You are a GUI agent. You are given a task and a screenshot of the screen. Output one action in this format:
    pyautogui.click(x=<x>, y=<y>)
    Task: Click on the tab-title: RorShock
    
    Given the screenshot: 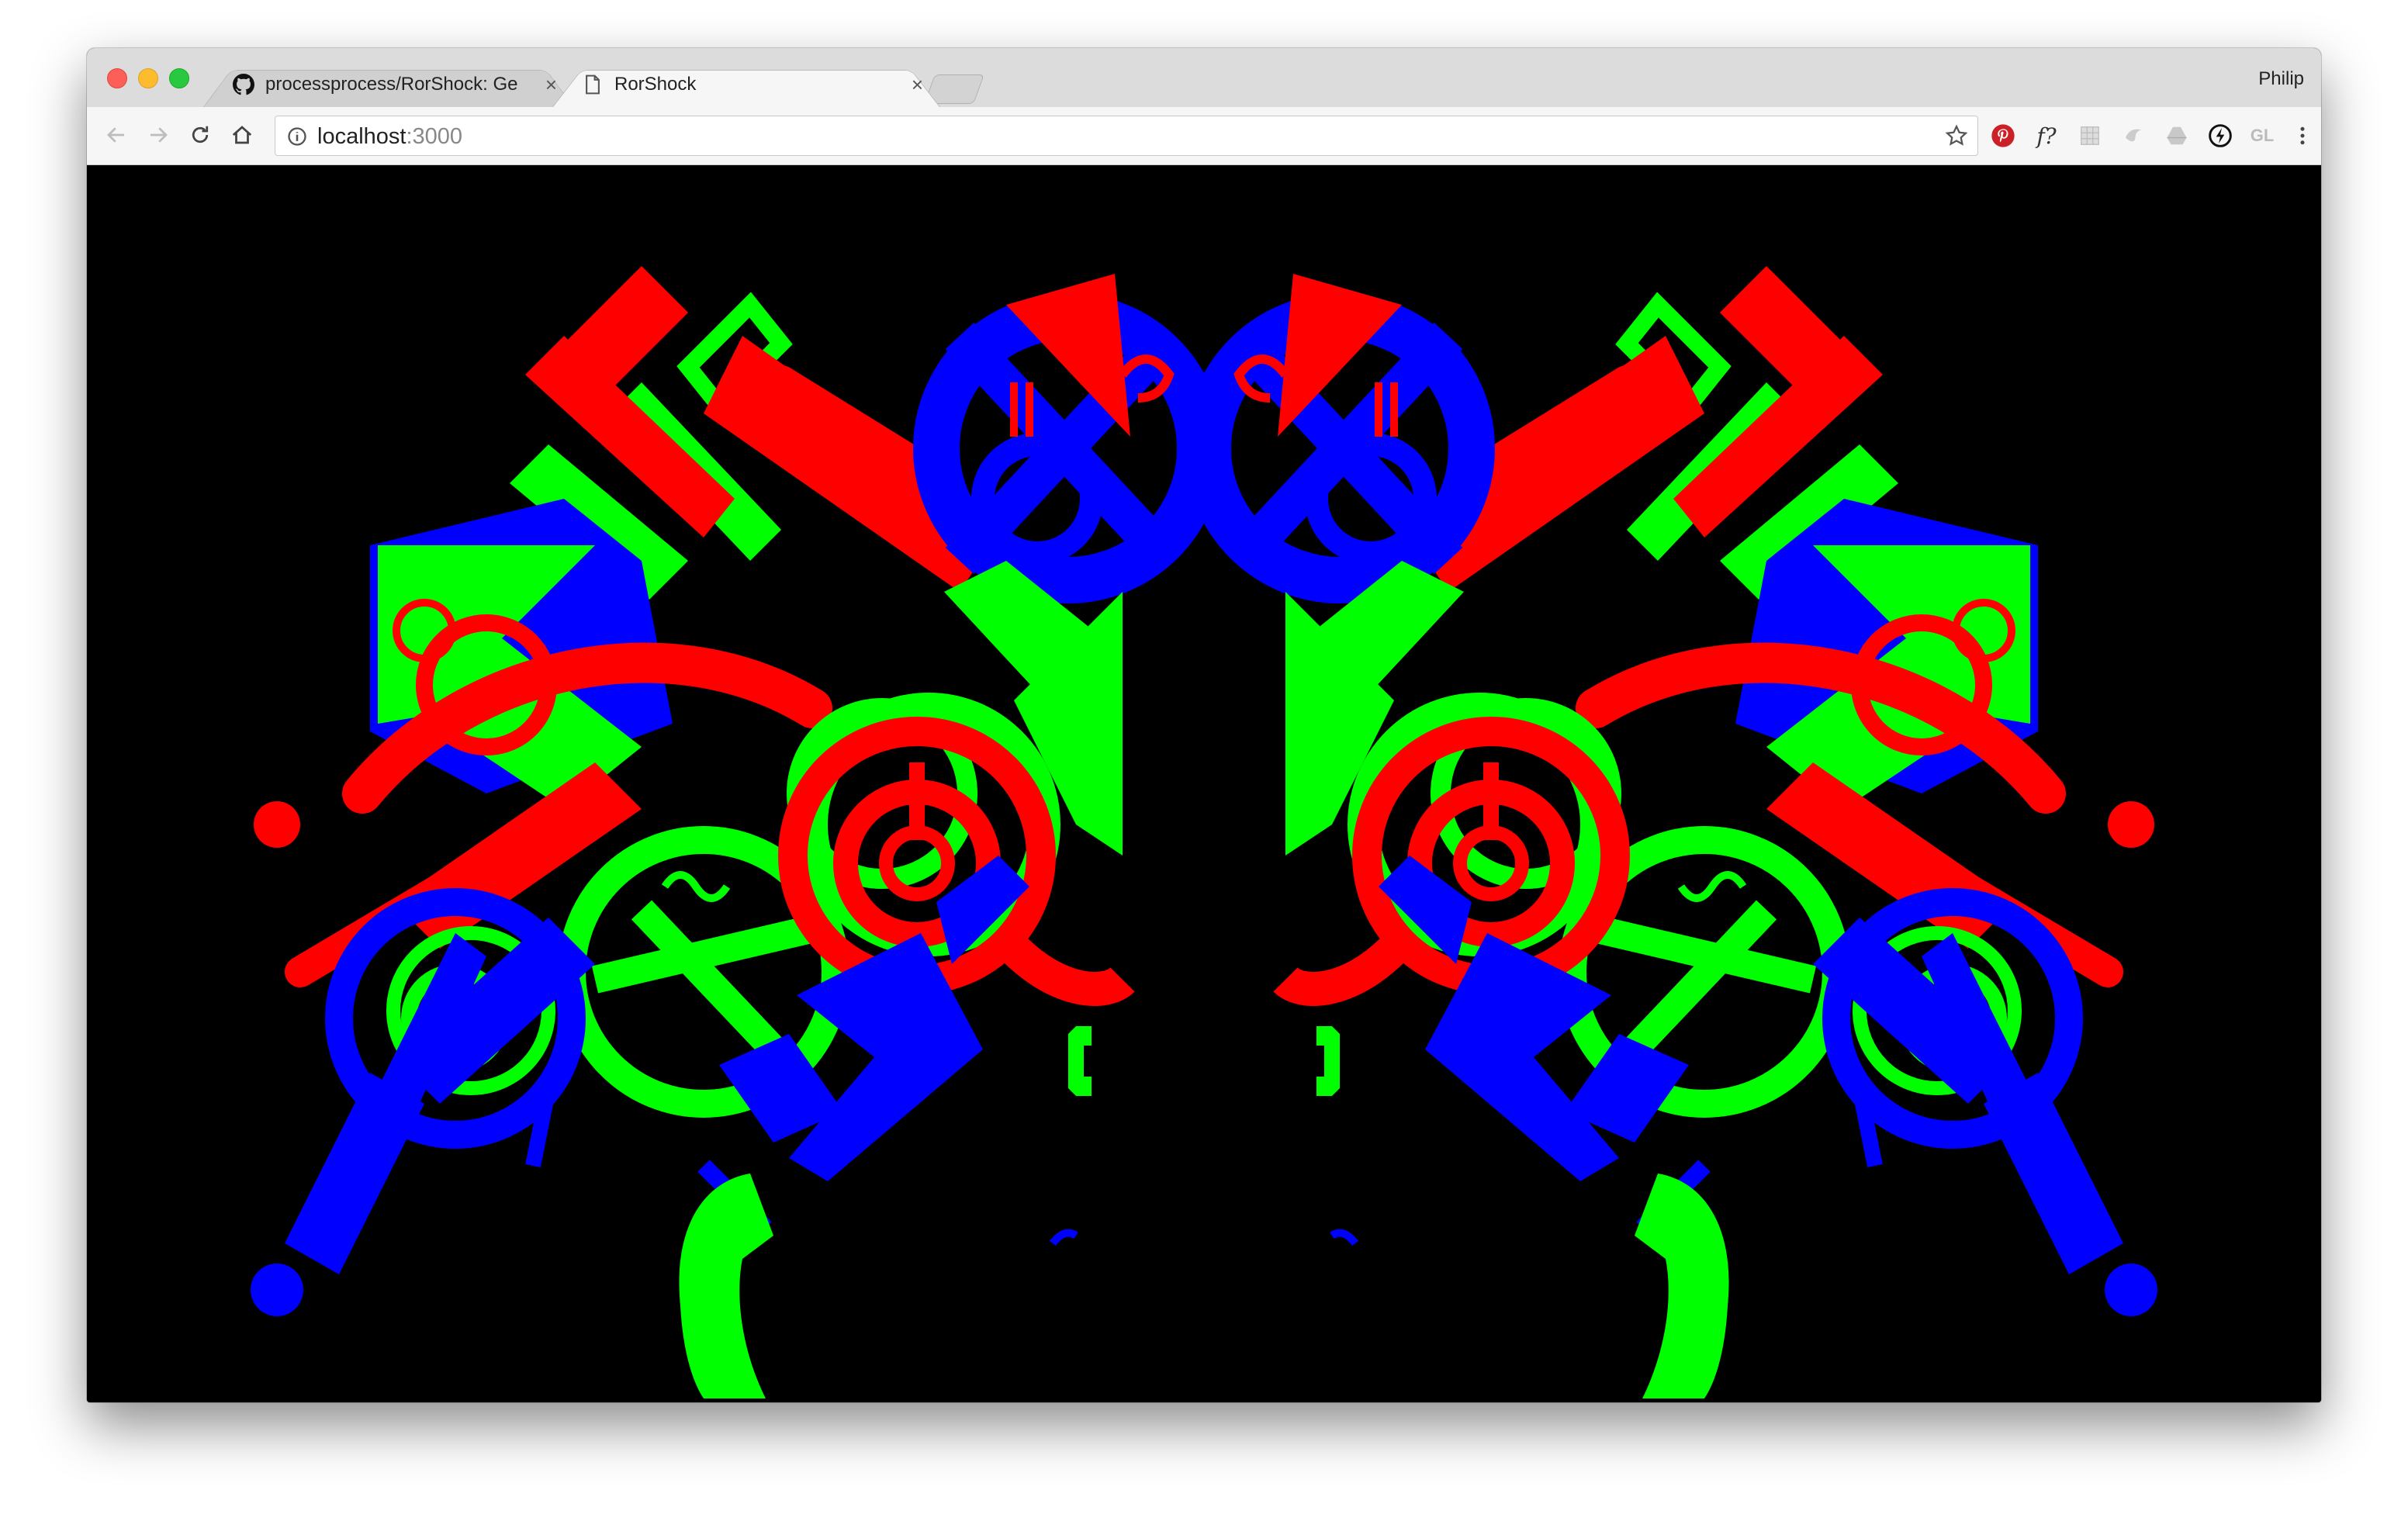 What is the action you would take?
    pyautogui.click(x=655, y=84)
    